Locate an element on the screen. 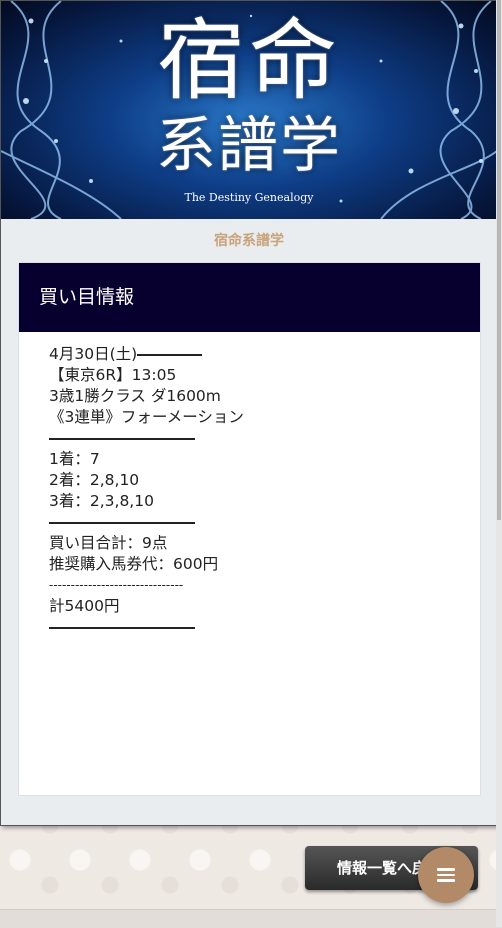 Image resolution: width=502 pixels, height=928 pixels. menu-fab-button is located at coordinates (446, 875).